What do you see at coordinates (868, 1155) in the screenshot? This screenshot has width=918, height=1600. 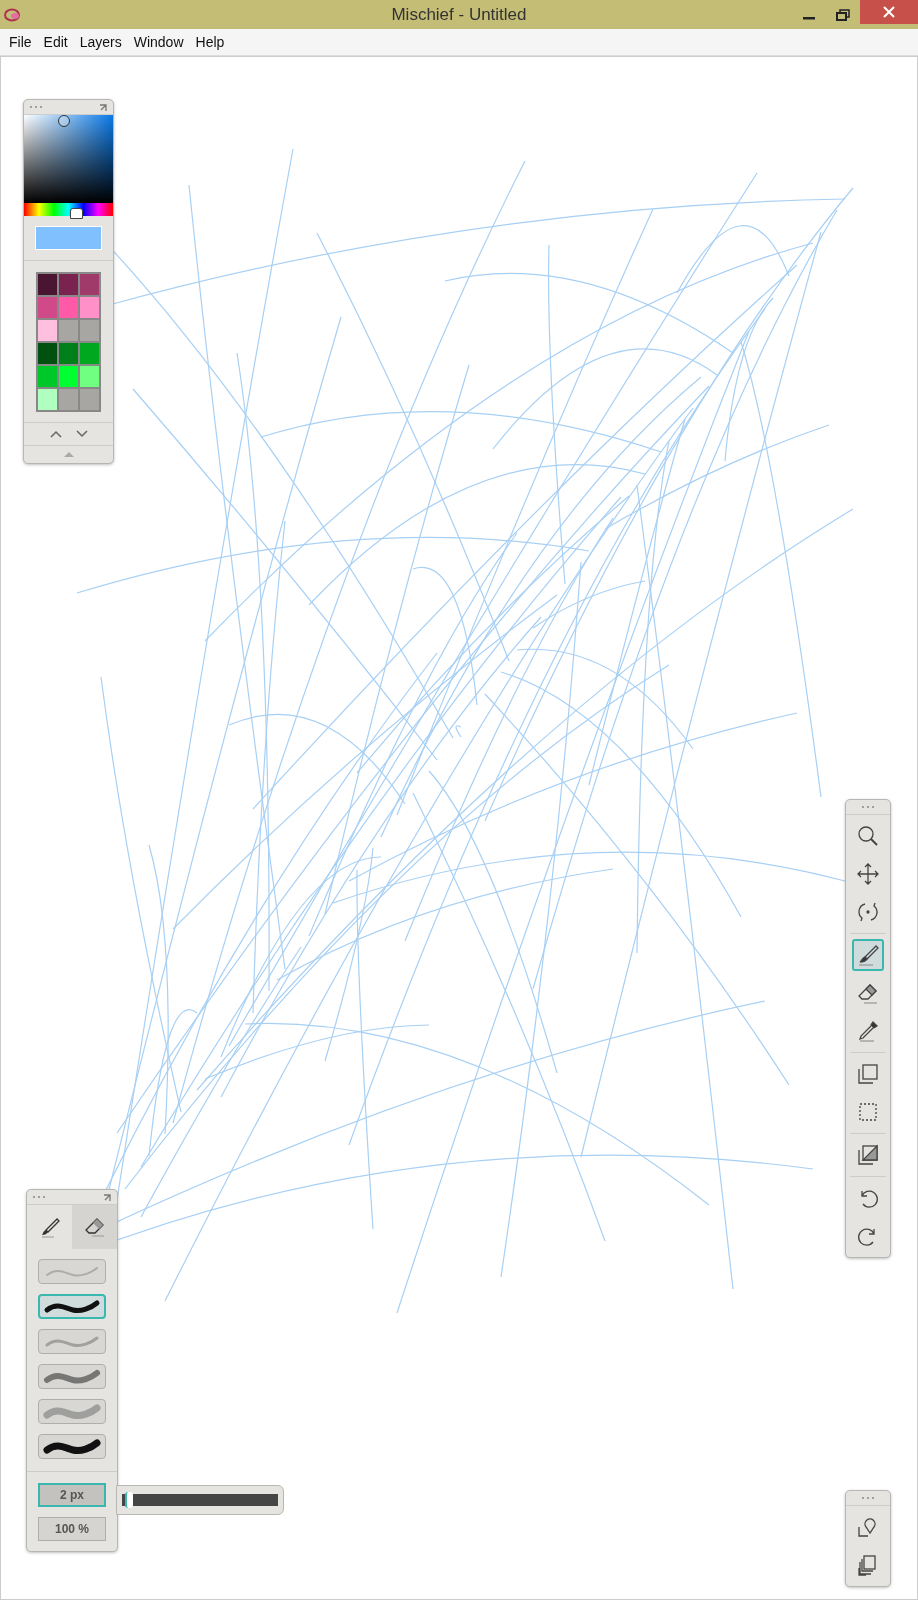 I see `transparency-icon` at bounding box center [868, 1155].